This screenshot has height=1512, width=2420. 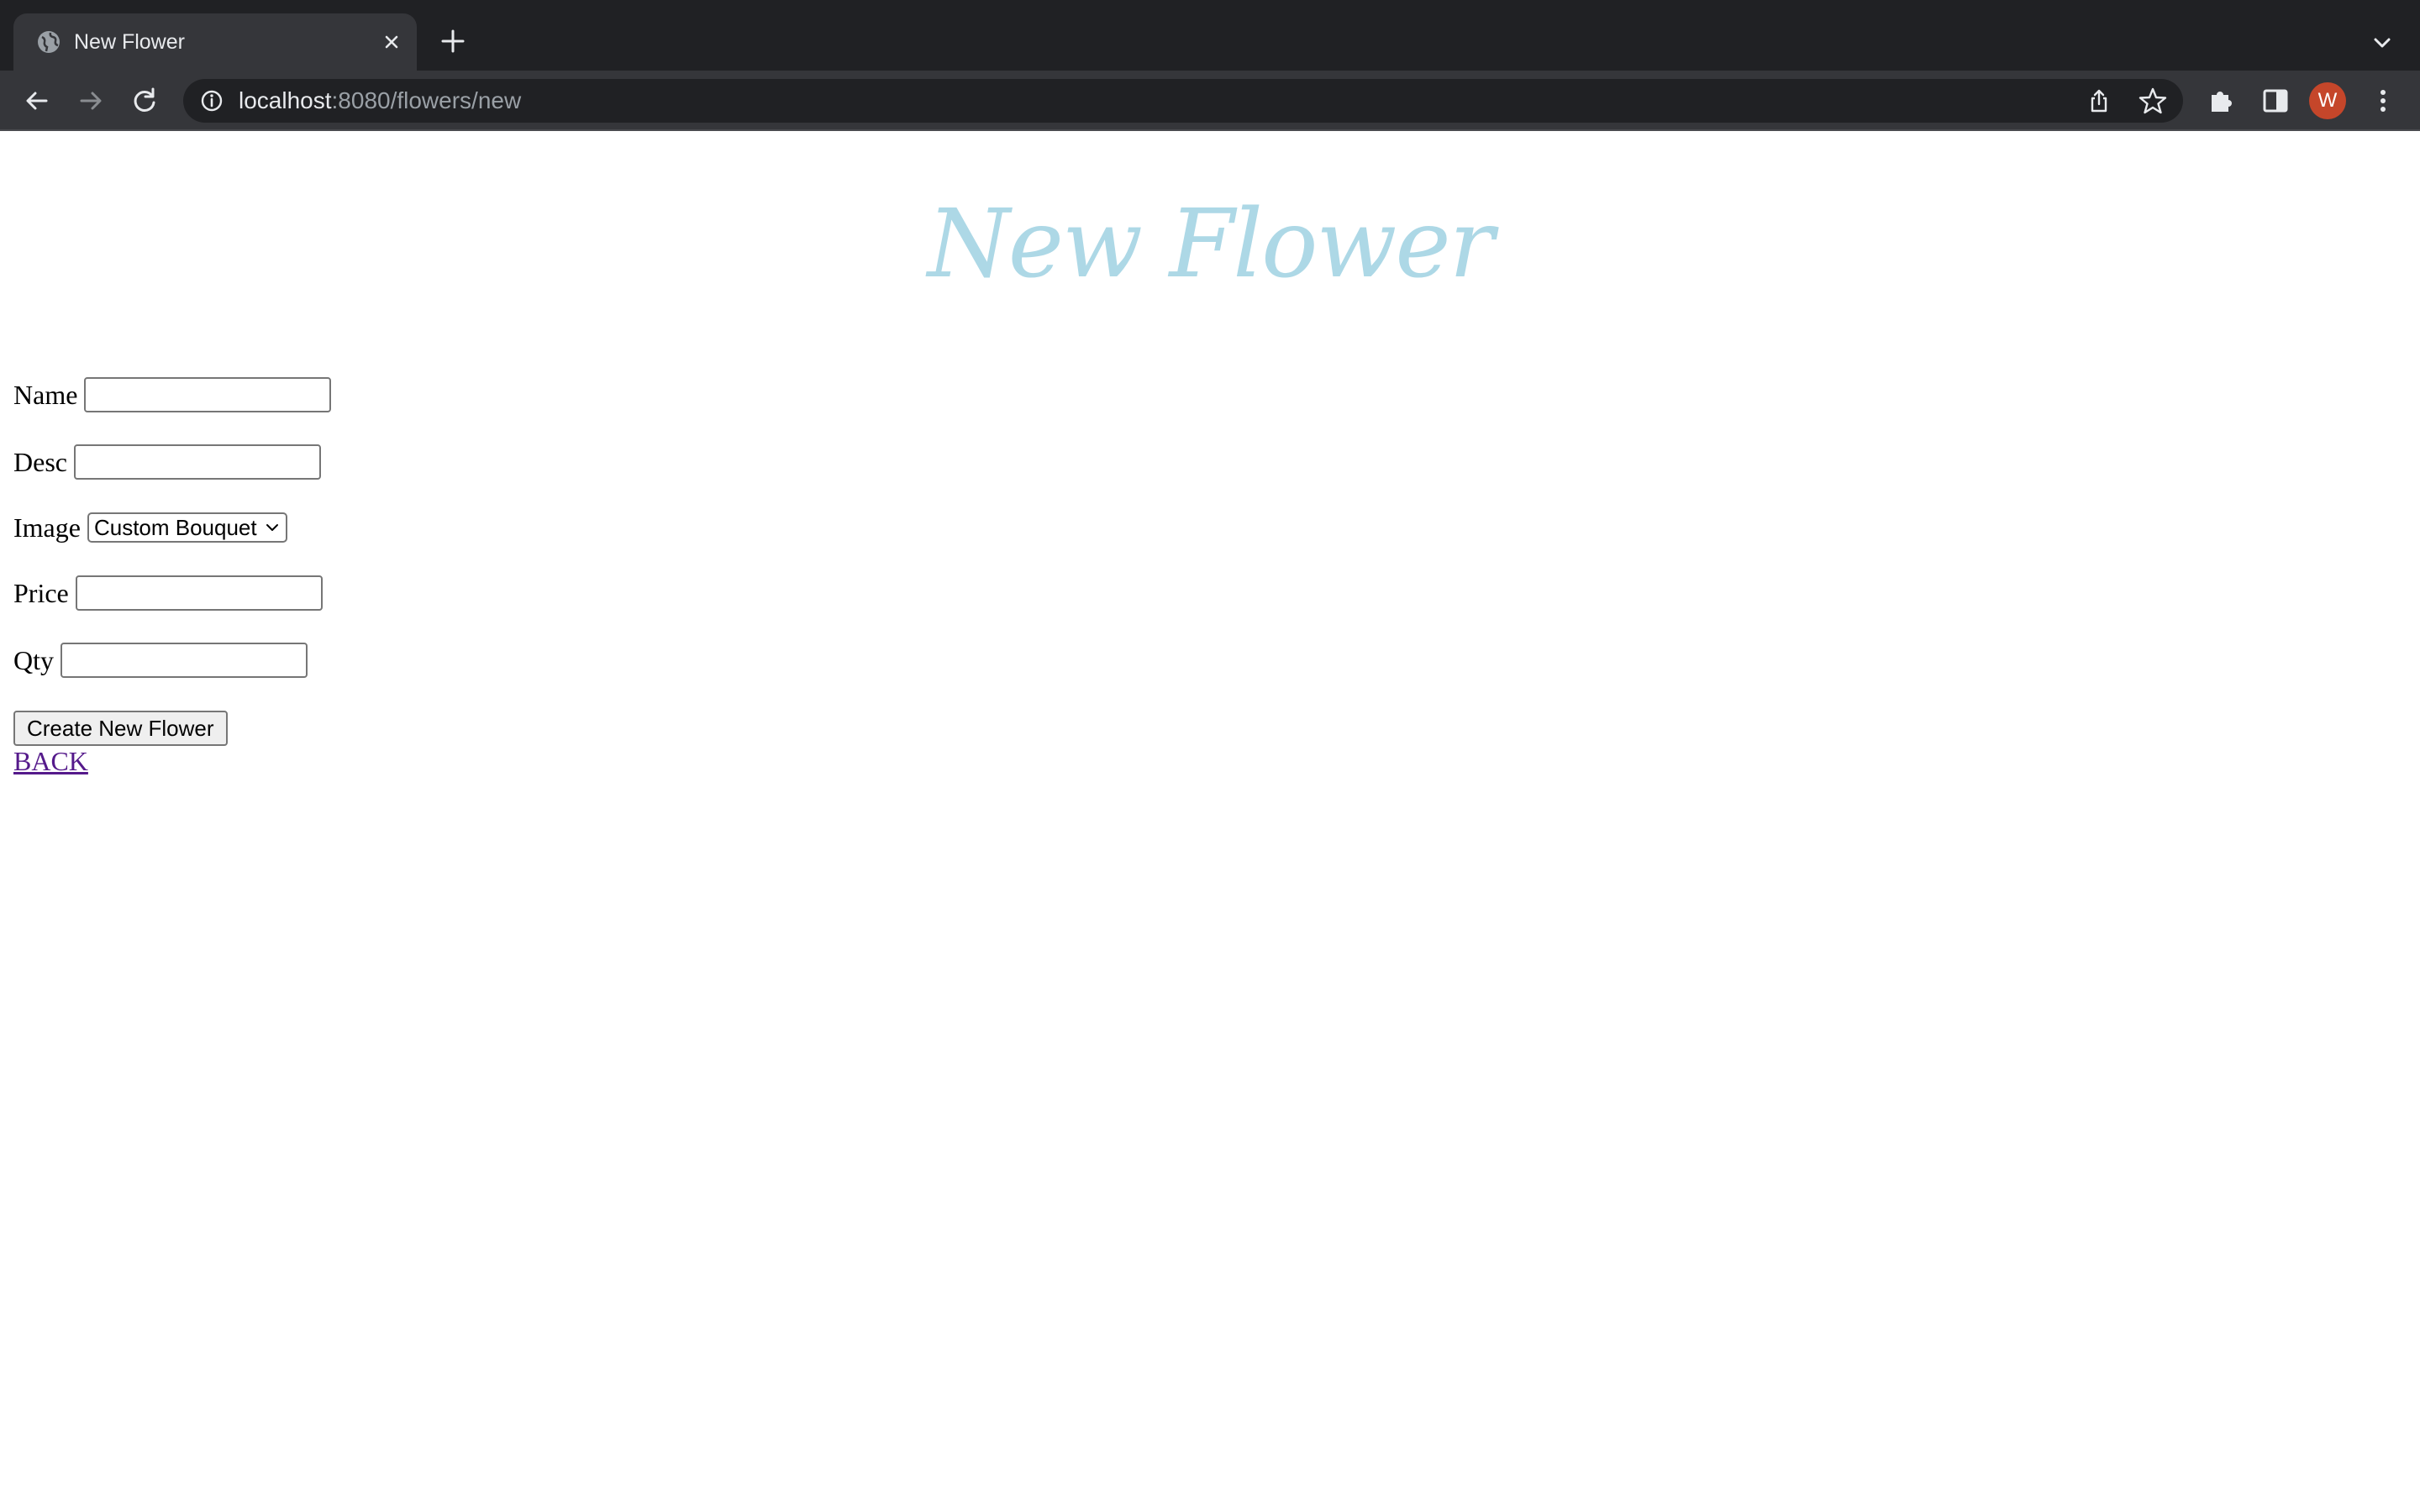 What do you see at coordinates (2383, 101) in the screenshot?
I see `more-menu-icon` at bounding box center [2383, 101].